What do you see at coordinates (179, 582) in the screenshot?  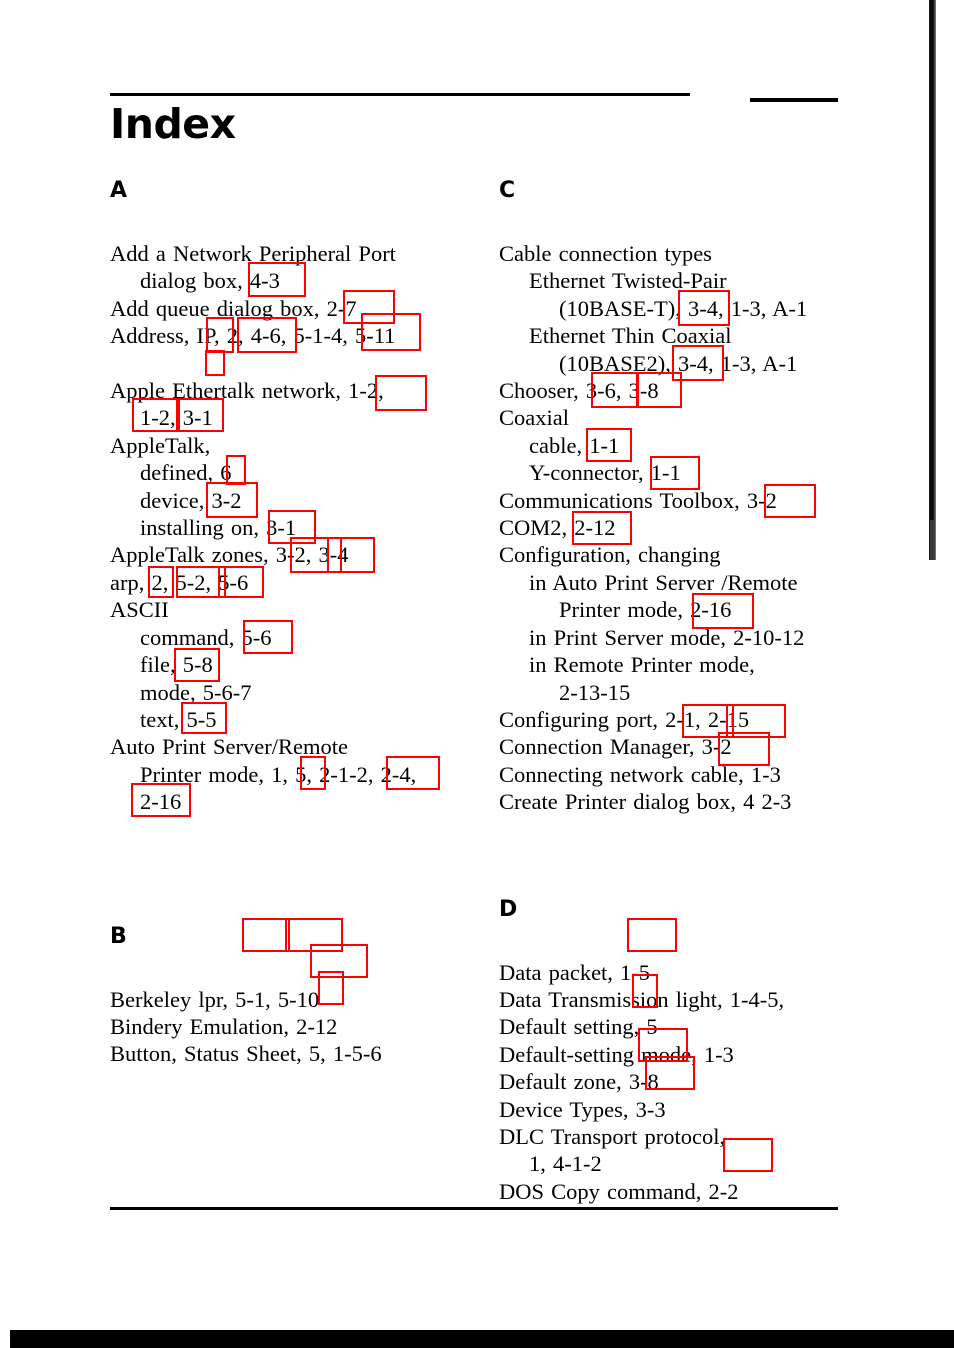 I see `index-entry: arp, 2, 5-2, 5-6` at bounding box center [179, 582].